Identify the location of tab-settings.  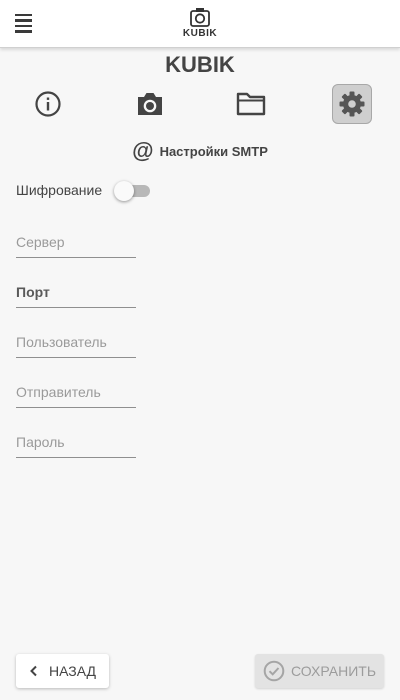
(352, 104).